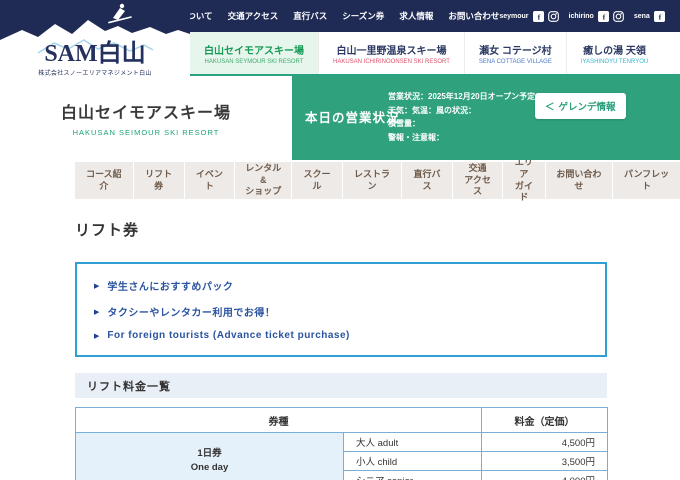  I want to click on tab-sublabel: IYASHINOYU TENRYOU, so click(614, 61).